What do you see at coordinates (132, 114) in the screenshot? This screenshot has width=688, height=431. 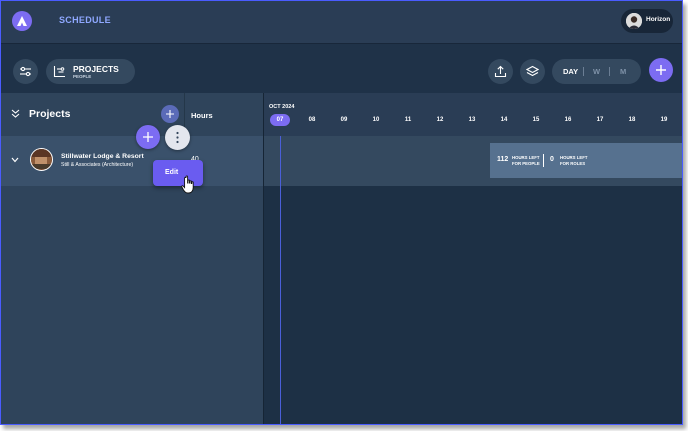 I see `panel-header: Projects Hours` at bounding box center [132, 114].